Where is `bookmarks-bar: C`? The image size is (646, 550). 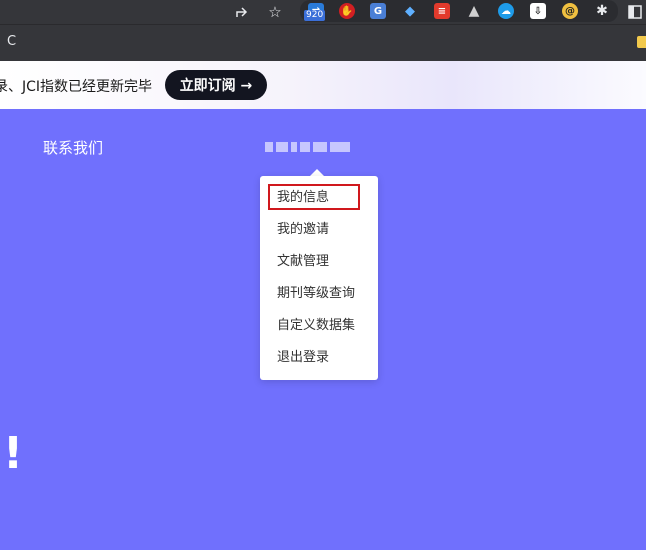 bookmarks-bar: C is located at coordinates (323, 43).